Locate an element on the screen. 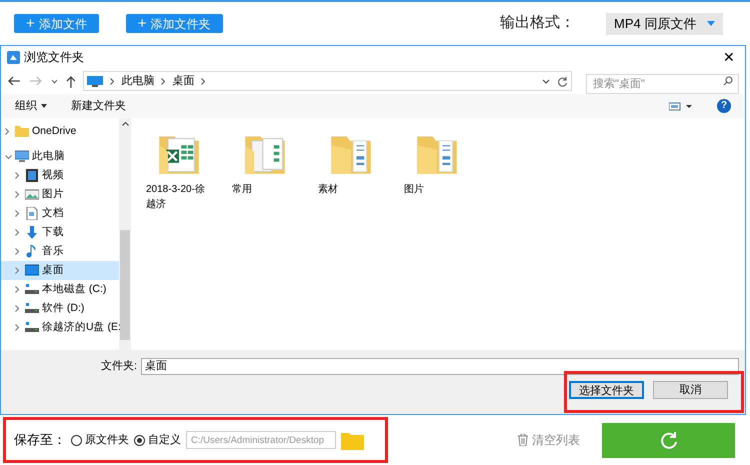 The height and width of the screenshot is (465, 750). clear-list-button: 清空列表 is located at coordinates (549, 440).